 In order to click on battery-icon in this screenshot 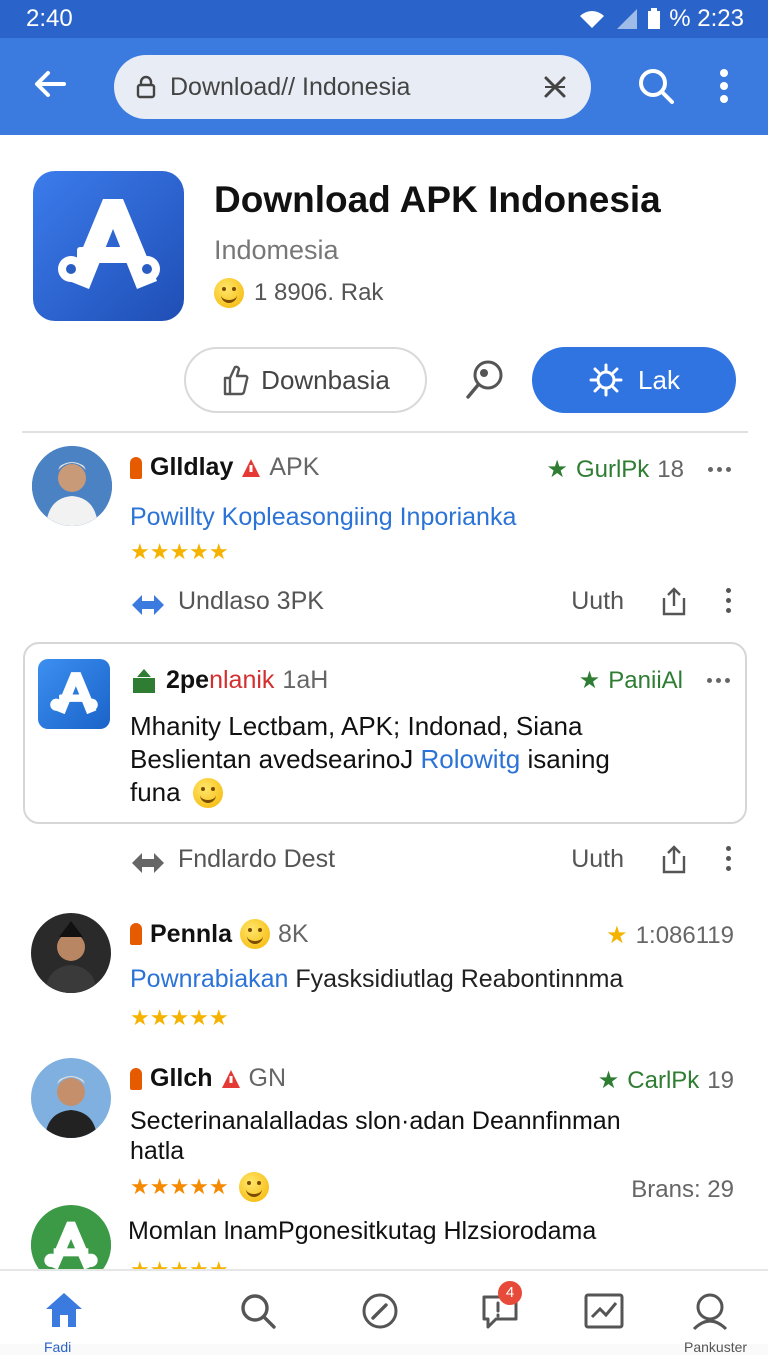, I will do `click(654, 18)`.